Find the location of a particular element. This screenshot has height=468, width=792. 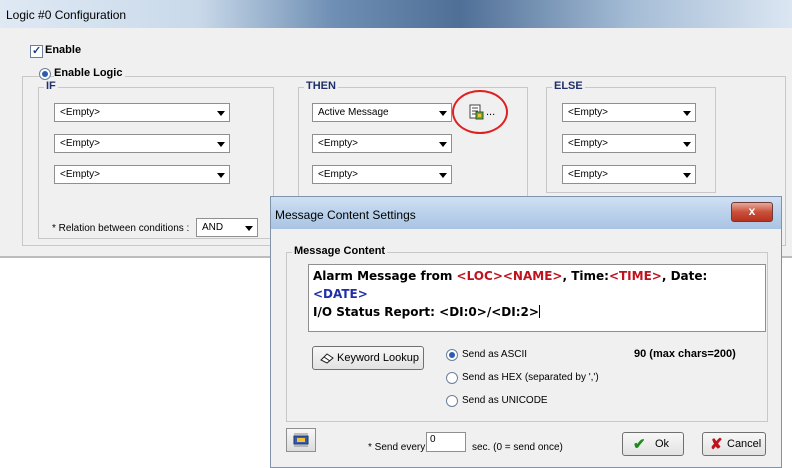

send-every-suffix: sec. (0 = send once) is located at coordinates (517, 447).